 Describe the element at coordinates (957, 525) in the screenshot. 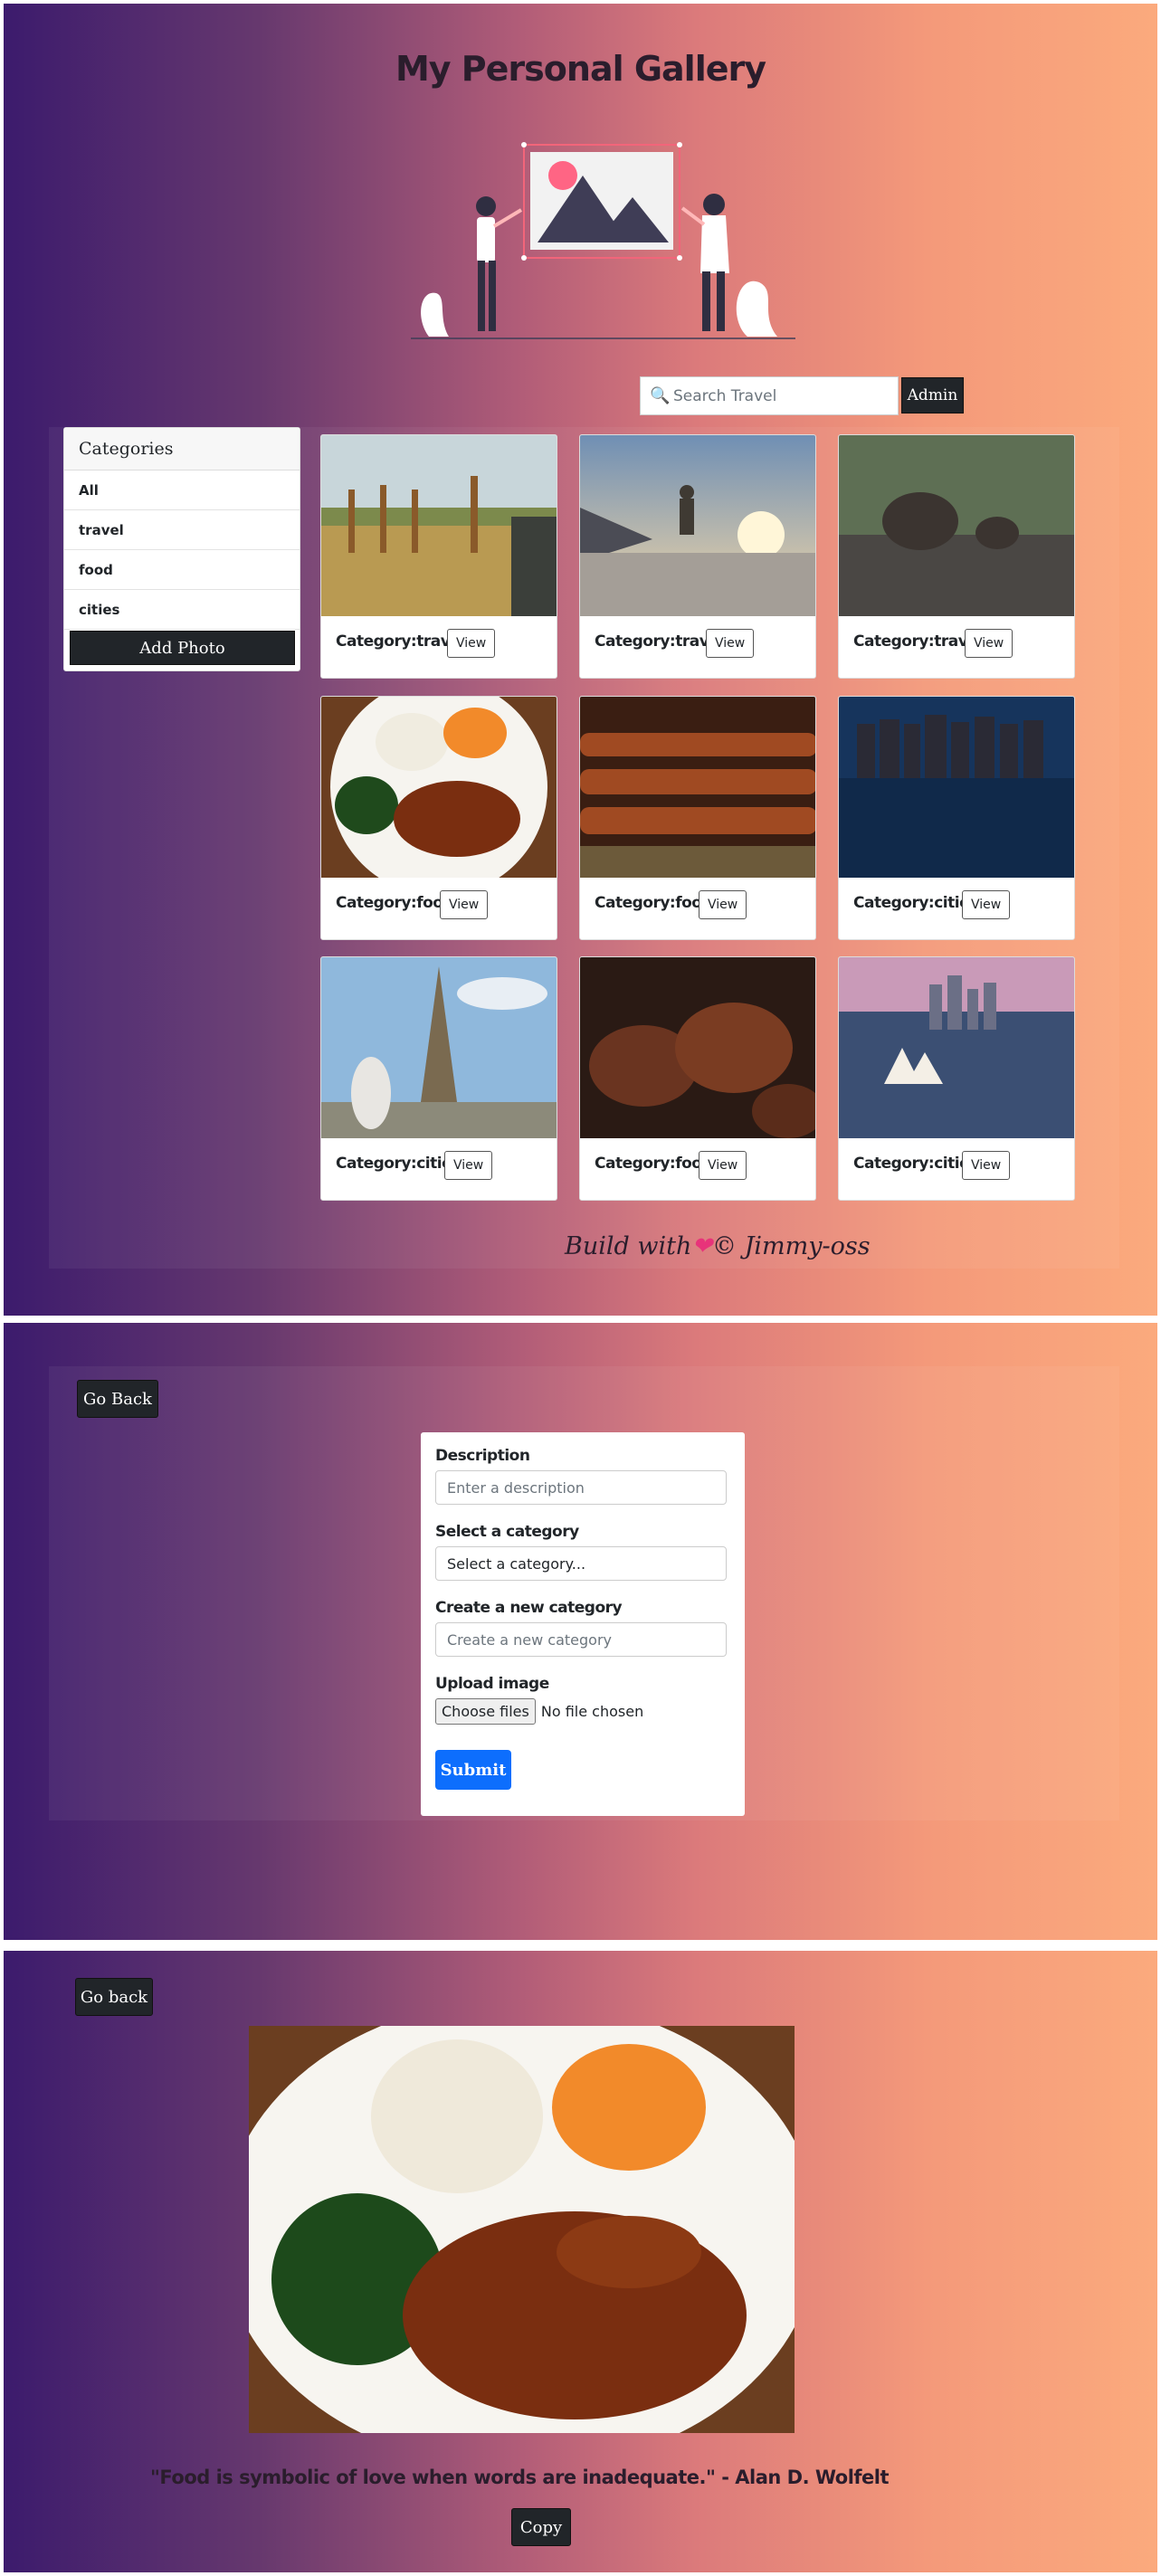

I see `elephants-photo` at that location.